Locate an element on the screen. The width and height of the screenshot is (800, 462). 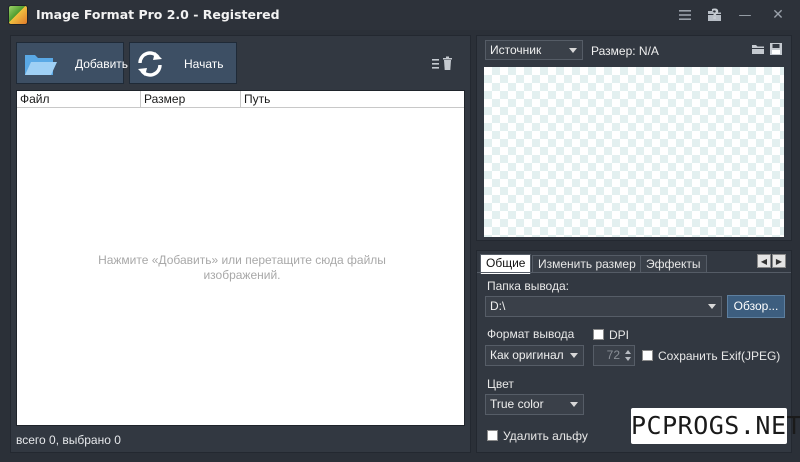
app-logo-icon is located at coordinates (18, 15).